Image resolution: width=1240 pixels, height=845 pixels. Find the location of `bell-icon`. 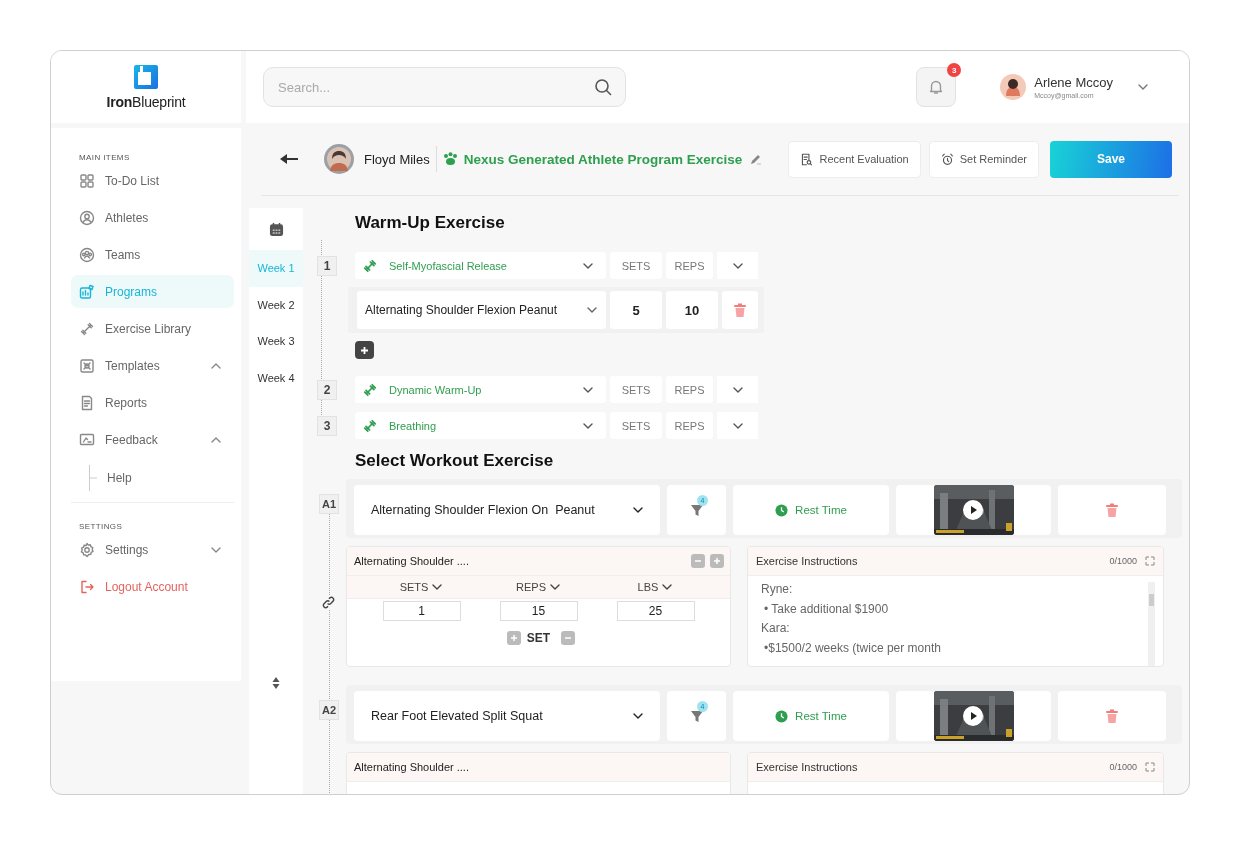

bell-icon is located at coordinates (936, 87).